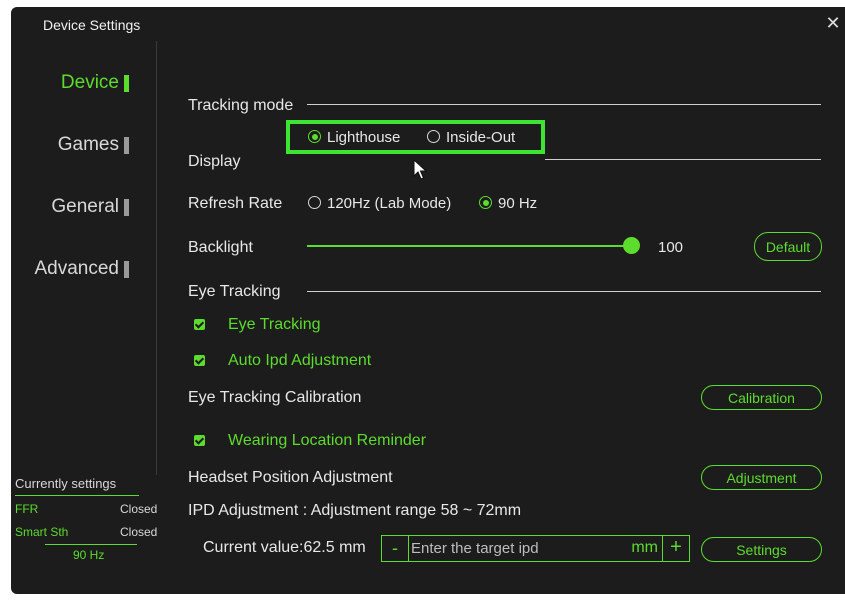 This screenshot has width=845, height=601. Describe the element at coordinates (139, 532) in the screenshot. I see `smart-value: Closed` at that location.